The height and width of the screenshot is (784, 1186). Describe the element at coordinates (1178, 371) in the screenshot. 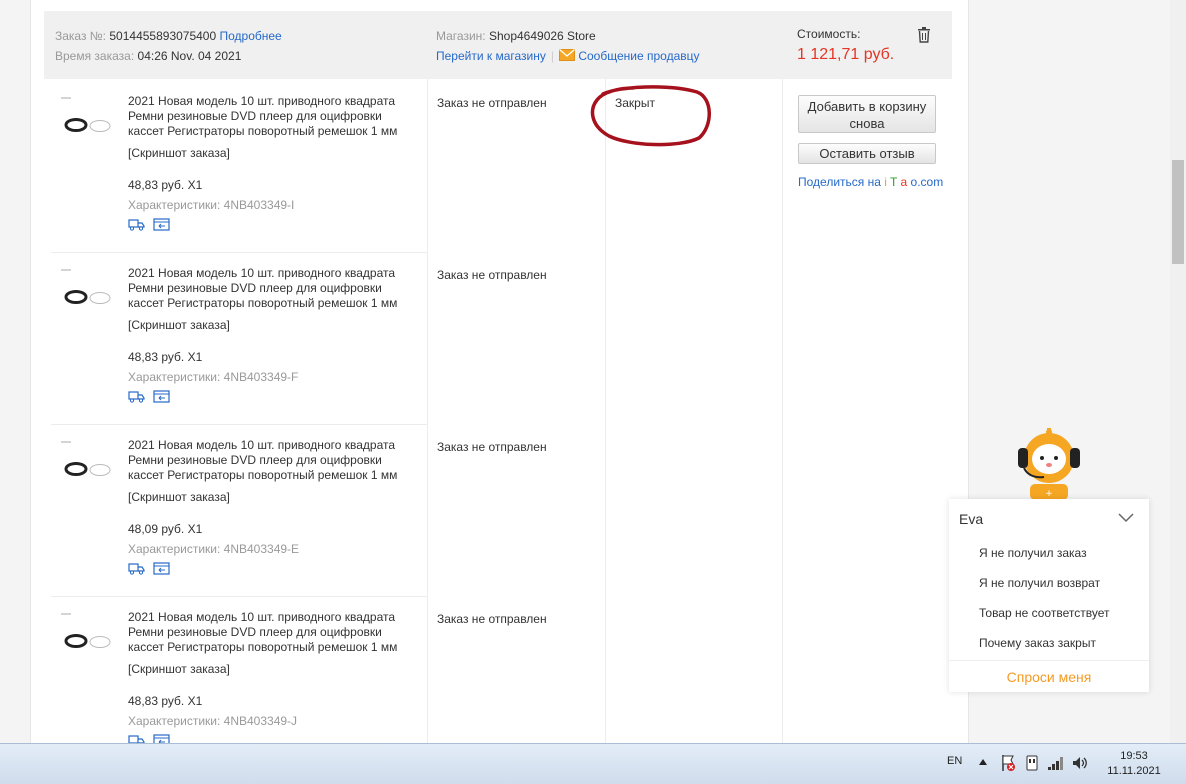

I see `scrollbar-track` at that location.